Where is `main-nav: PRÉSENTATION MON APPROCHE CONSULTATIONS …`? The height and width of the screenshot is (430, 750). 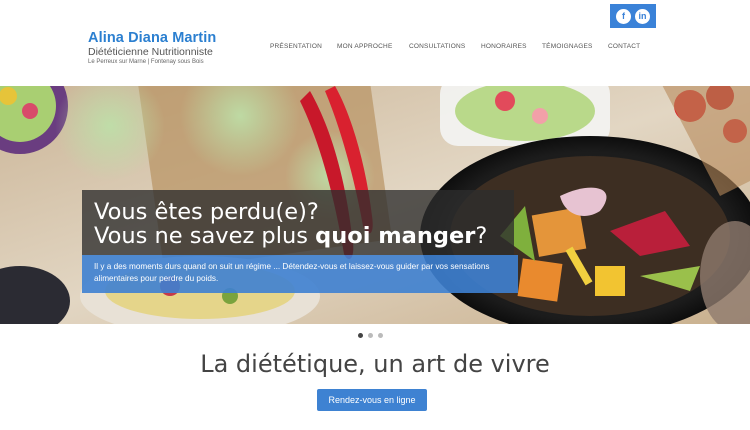 main-nav: PRÉSENTATION MON APPROCHE CONSULTATIONS … is located at coordinates (375, 49).